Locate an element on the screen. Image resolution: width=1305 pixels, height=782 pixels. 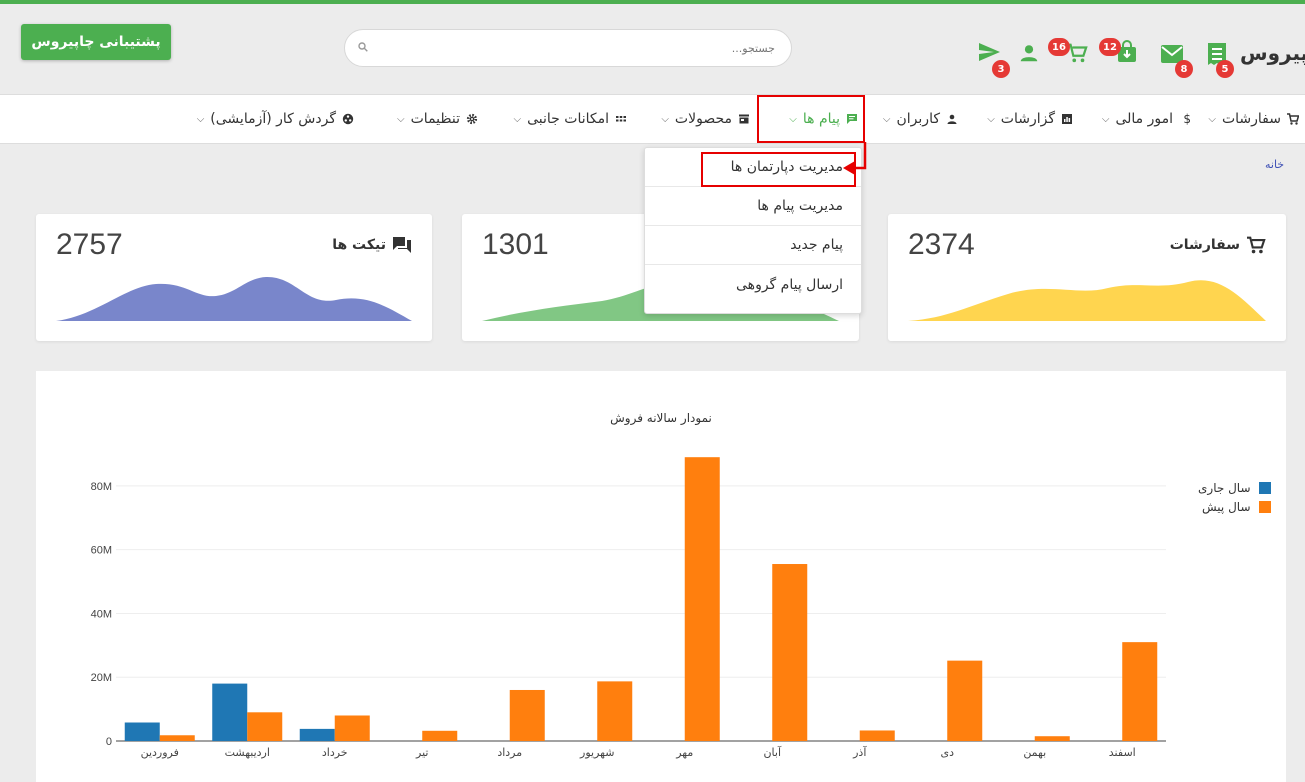
legend-label: سال جاری is located at coordinates (1224, 487).